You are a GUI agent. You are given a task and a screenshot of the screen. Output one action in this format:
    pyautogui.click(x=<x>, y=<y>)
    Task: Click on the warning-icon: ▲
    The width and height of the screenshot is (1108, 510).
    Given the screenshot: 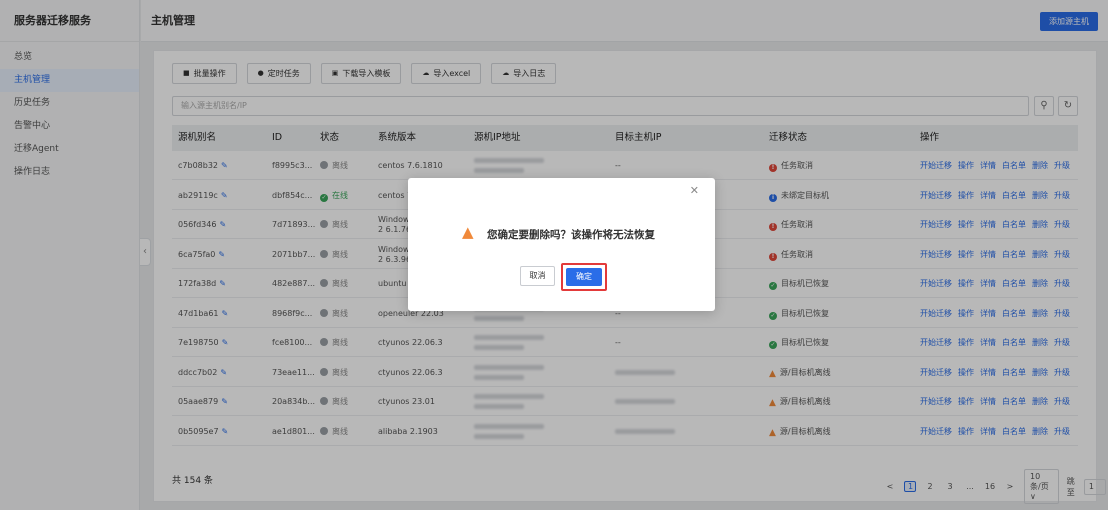 What is the action you would take?
    pyautogui.click(x=468, y=232)
    